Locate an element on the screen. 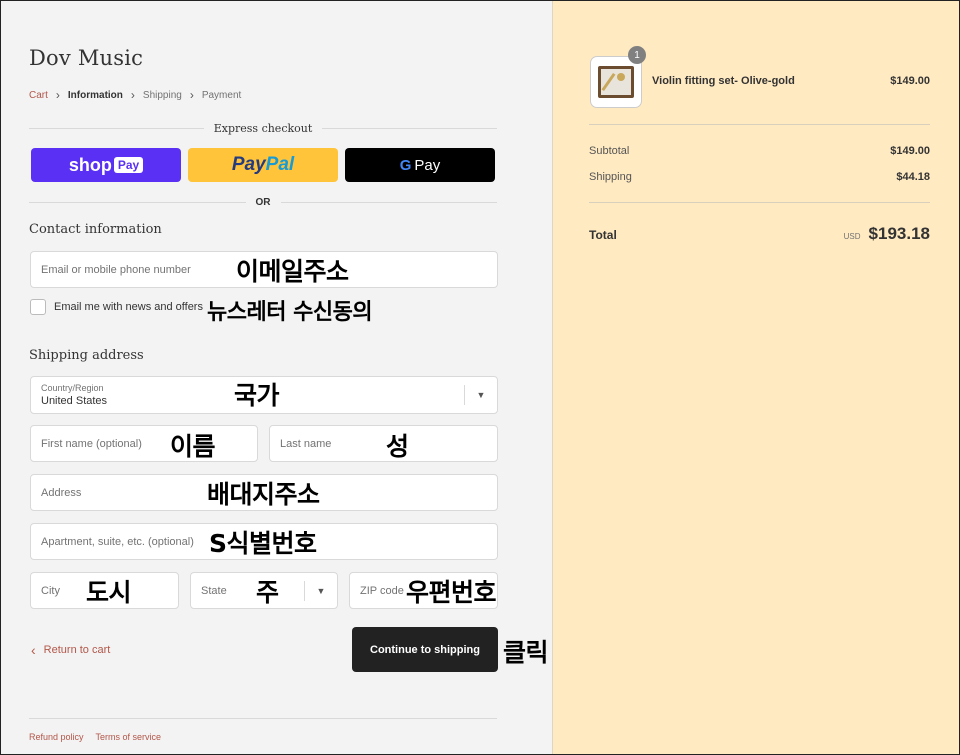 The height and width of the screenshot is (755, 960). newsletter-label: Email me with news and offers is located at coordinates (128, 307).